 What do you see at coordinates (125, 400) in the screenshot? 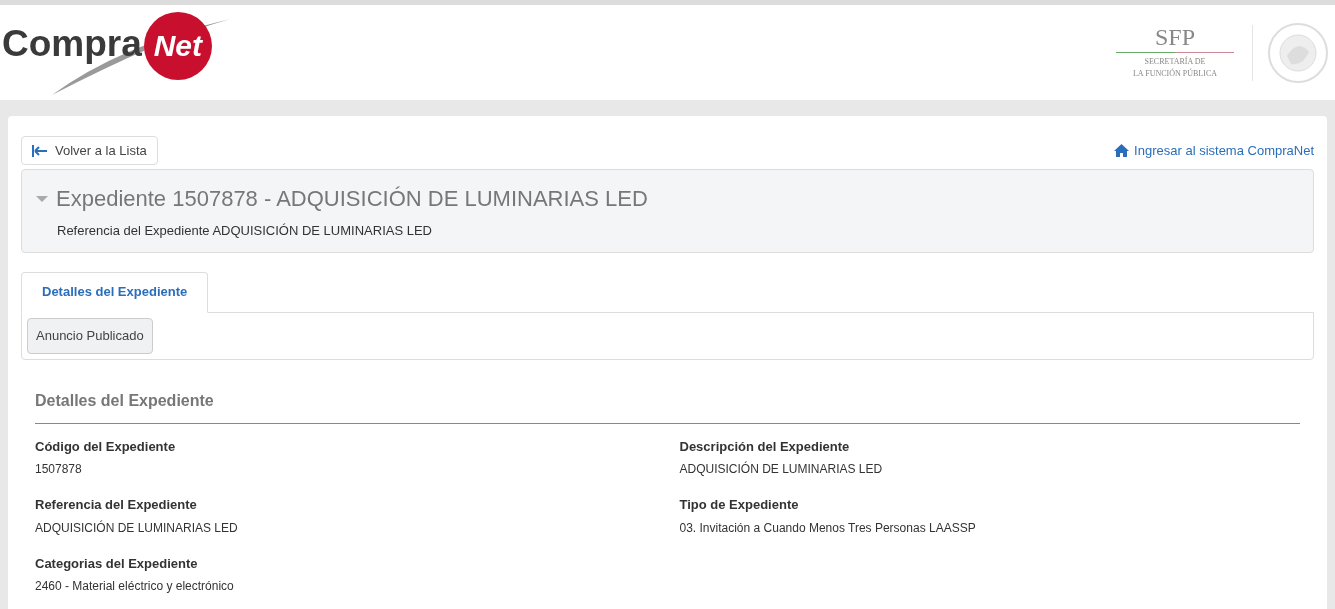
I see `section-title: Detalles del Expediente` at bounding box center [125, 400].